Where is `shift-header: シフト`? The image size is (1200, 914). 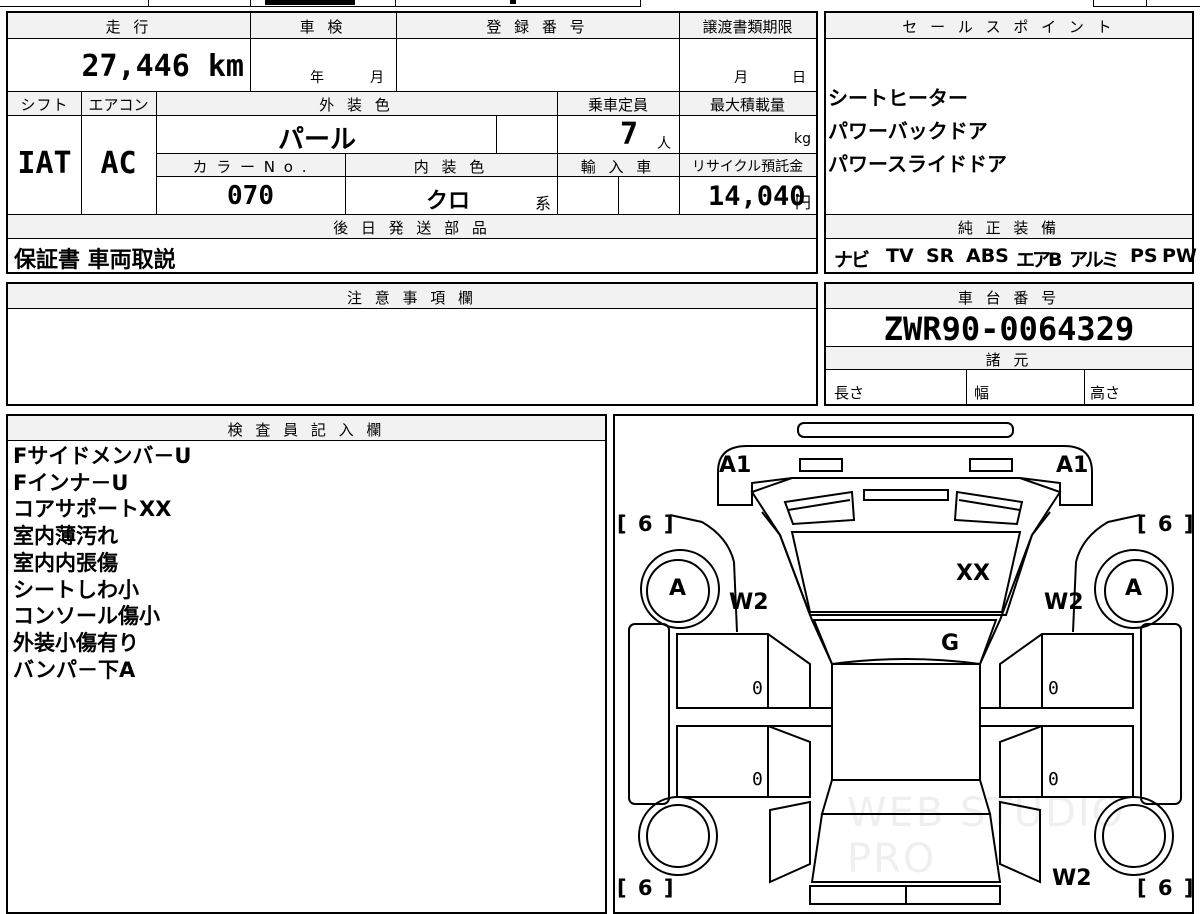 shift-header: シフト is located at coordinates (44, 105).